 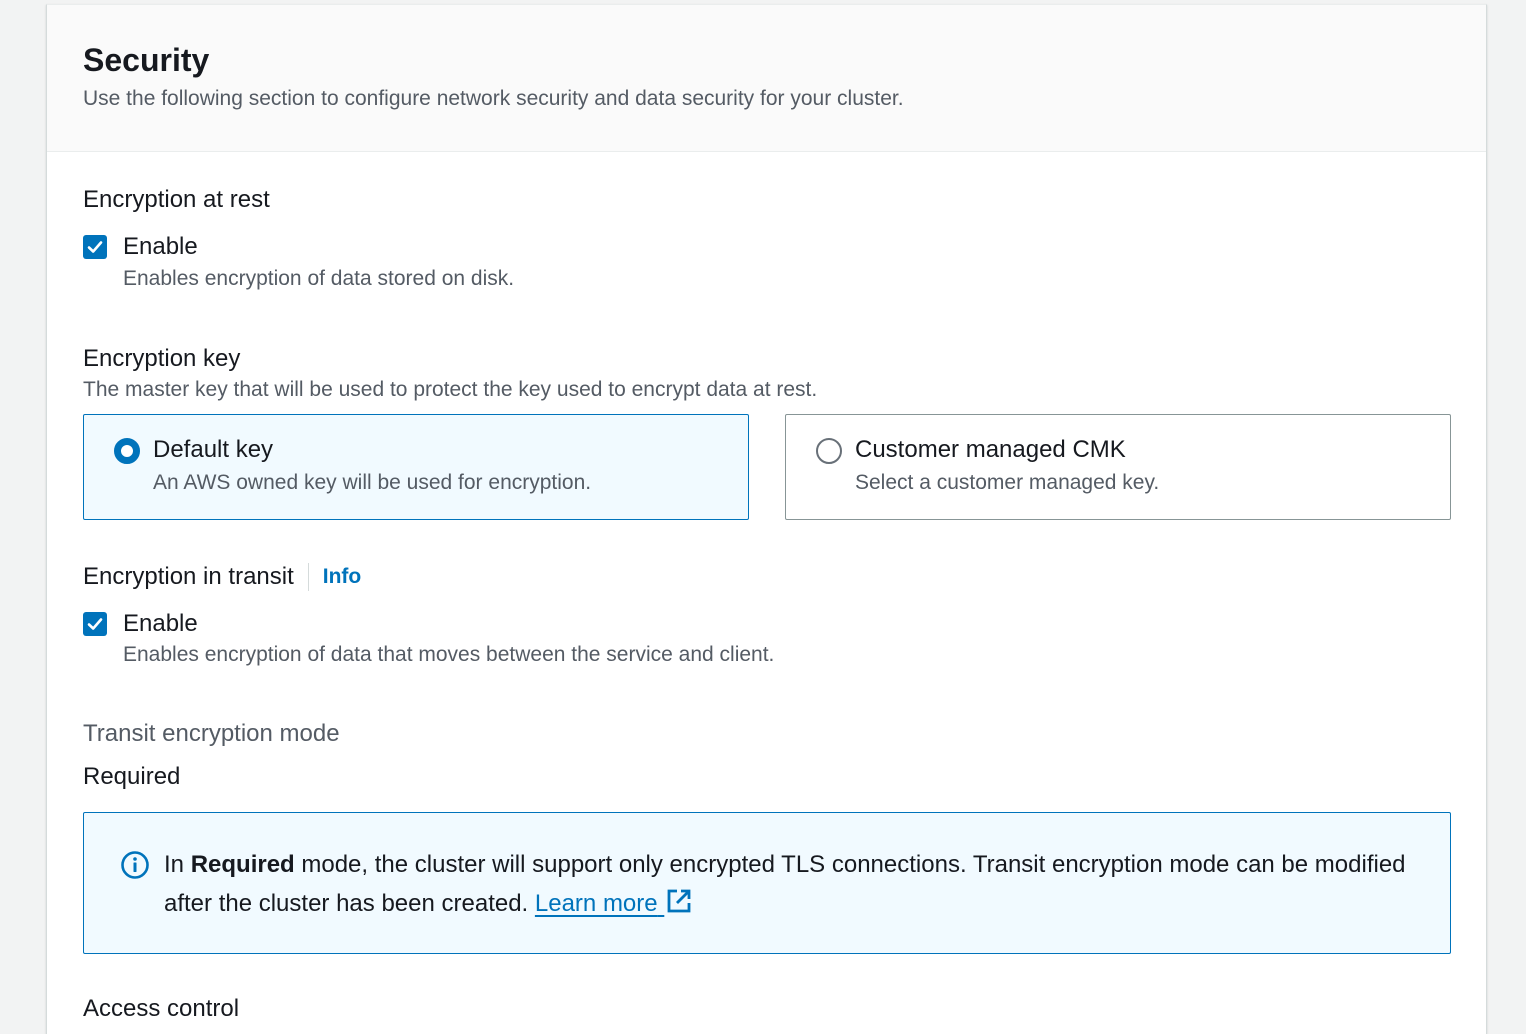 What do you see at coordinates (161, 1008) in the screenshot?
I see `access-control-label: Access control` at bounding box center [161, 1008].